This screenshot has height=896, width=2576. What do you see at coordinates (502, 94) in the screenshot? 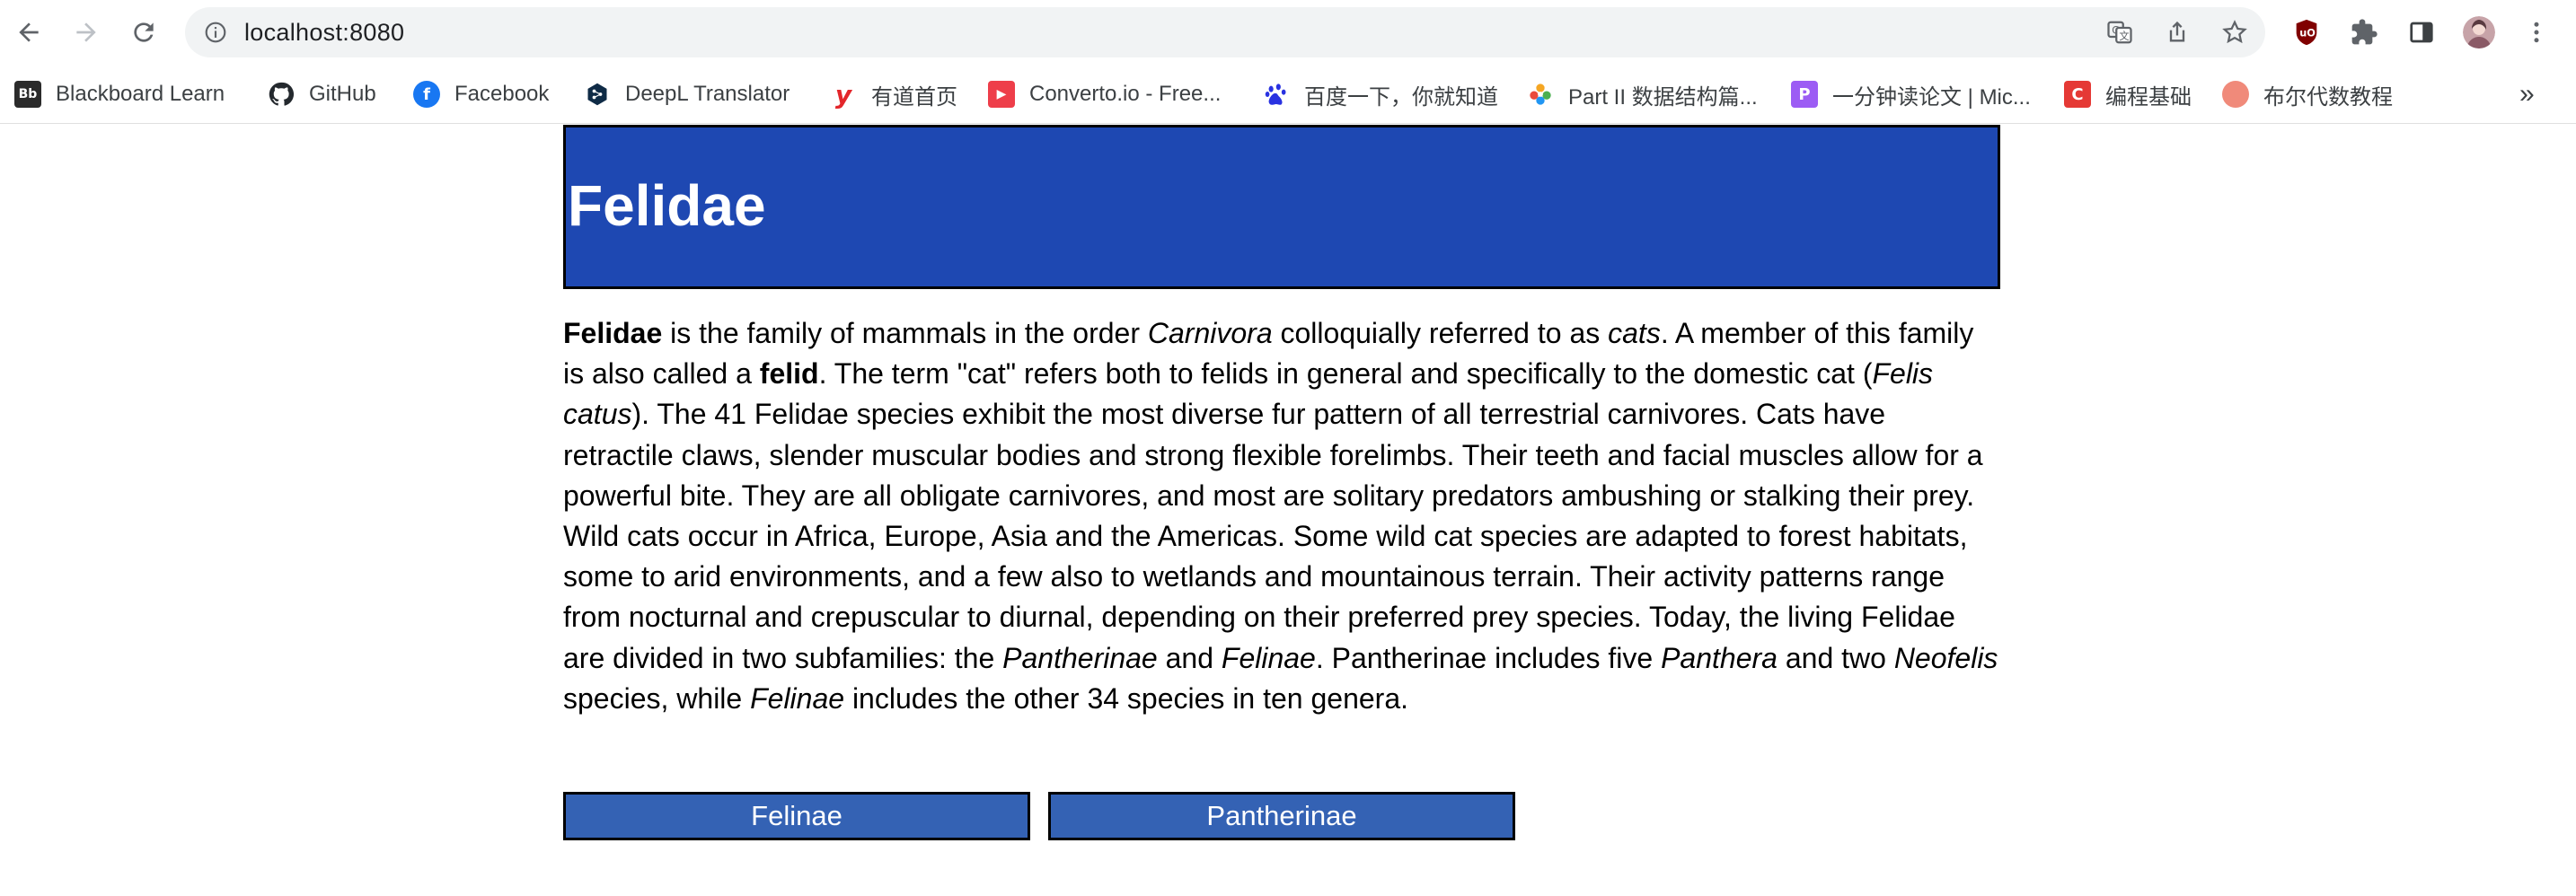
I see `bookmark-label: Facebook` at bounding box center [502, 94].